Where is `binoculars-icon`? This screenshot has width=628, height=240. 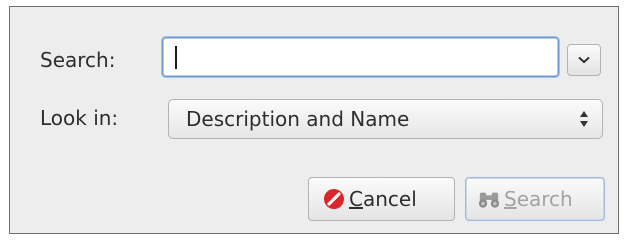
binoculars-icon is located at coordinates (489, 199).